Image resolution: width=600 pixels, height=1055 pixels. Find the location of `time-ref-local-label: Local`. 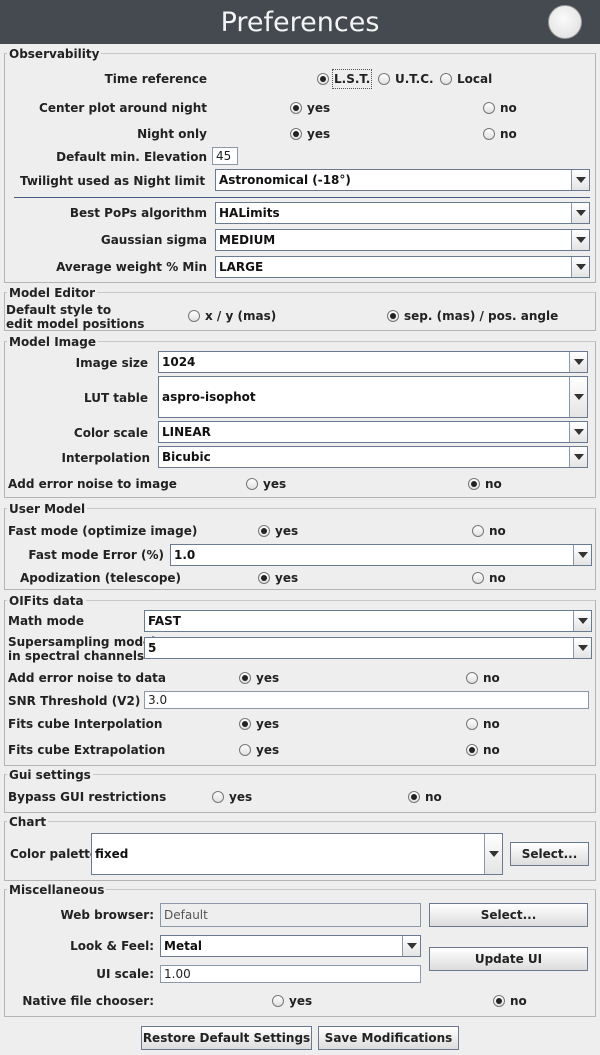

time-ref-local-label: Local is located at coordinates (474, 79).